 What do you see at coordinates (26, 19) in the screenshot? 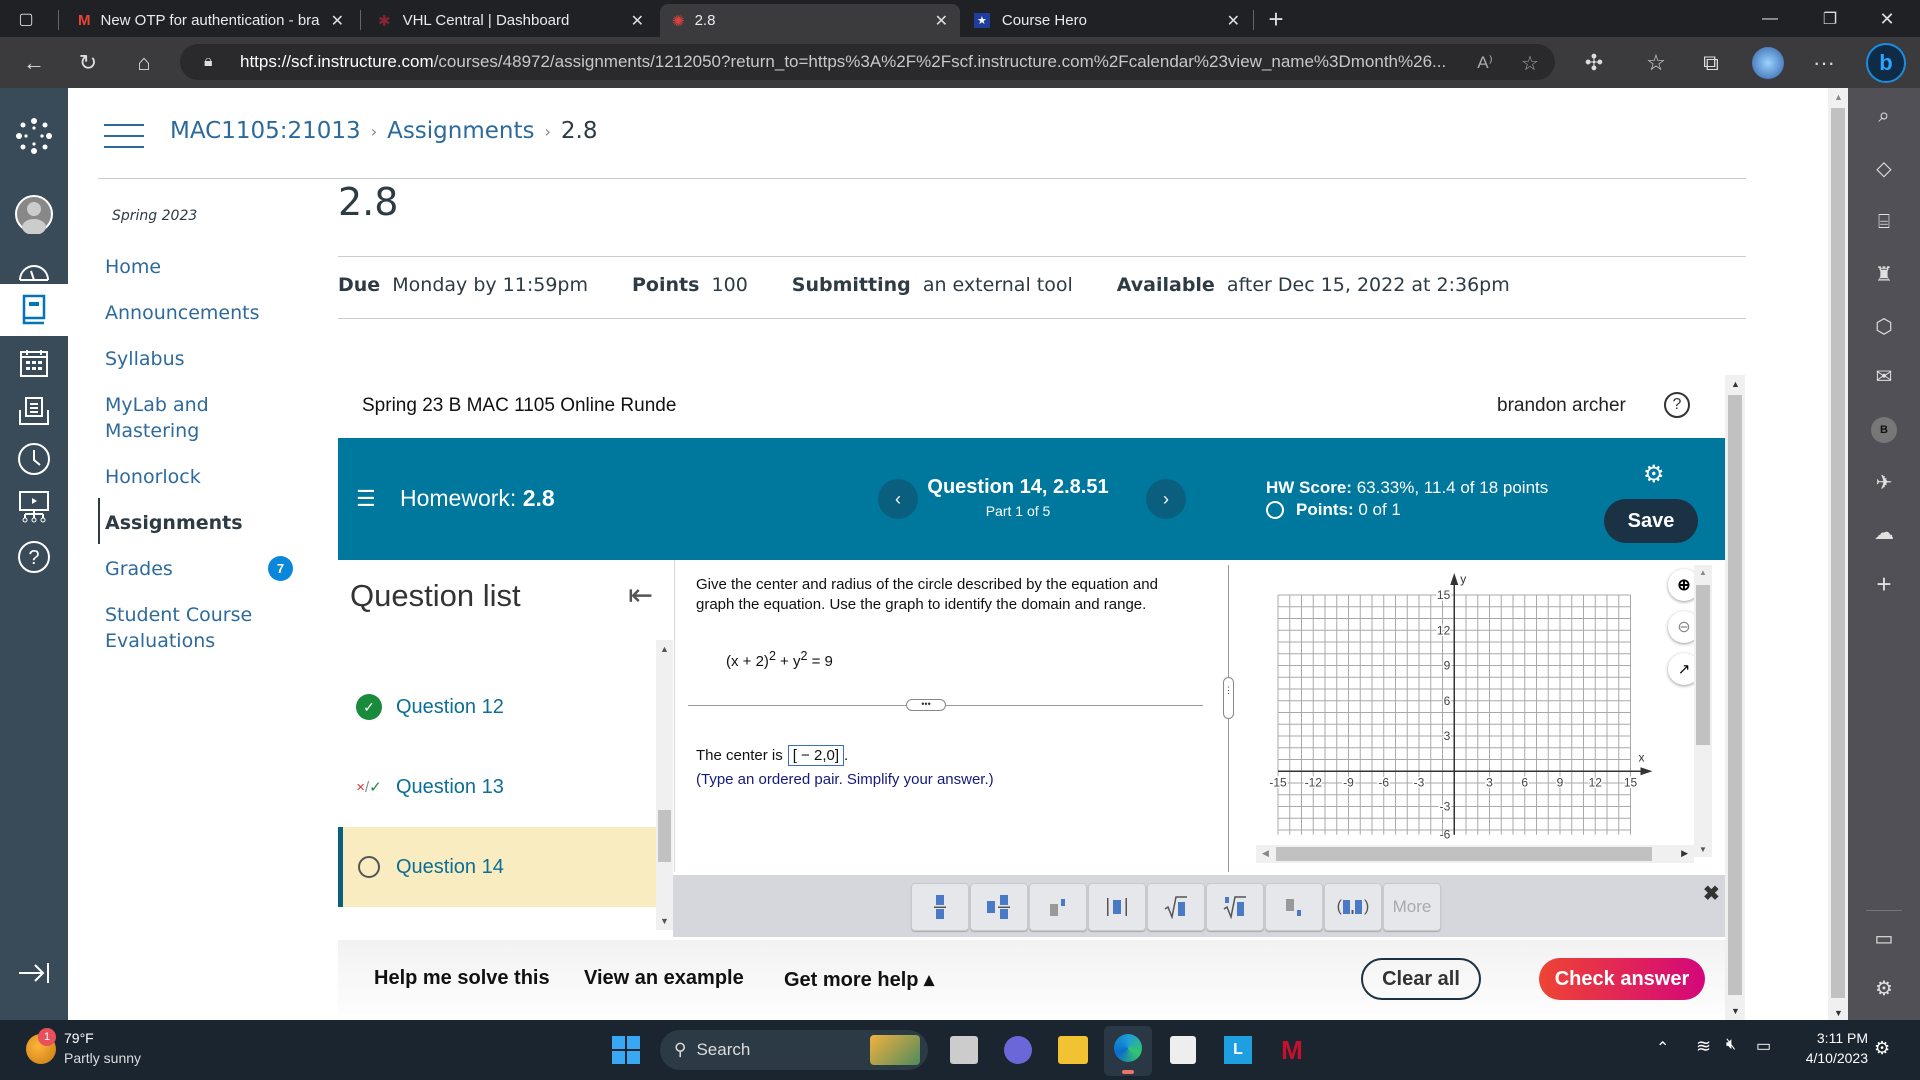
I see `tab-actions-icon: ▢` at bounding box center [26, 19].